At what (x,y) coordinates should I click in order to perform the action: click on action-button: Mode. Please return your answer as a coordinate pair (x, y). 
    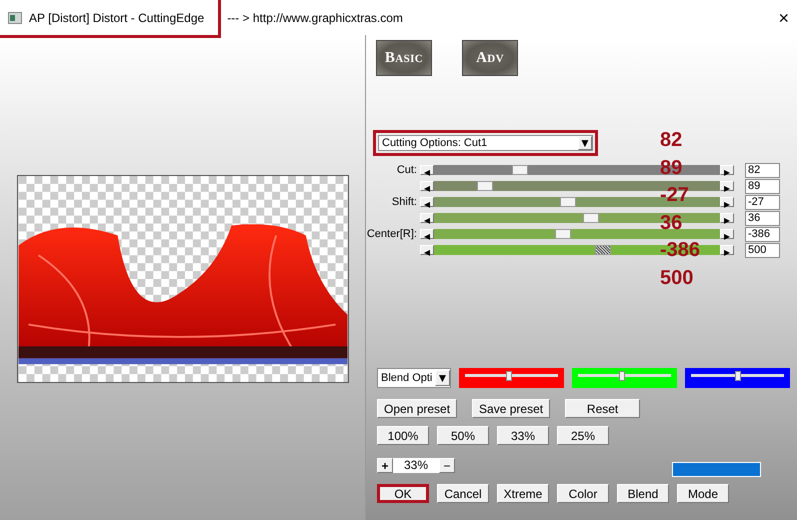
    Looking at the image, I should click on (703, 493).